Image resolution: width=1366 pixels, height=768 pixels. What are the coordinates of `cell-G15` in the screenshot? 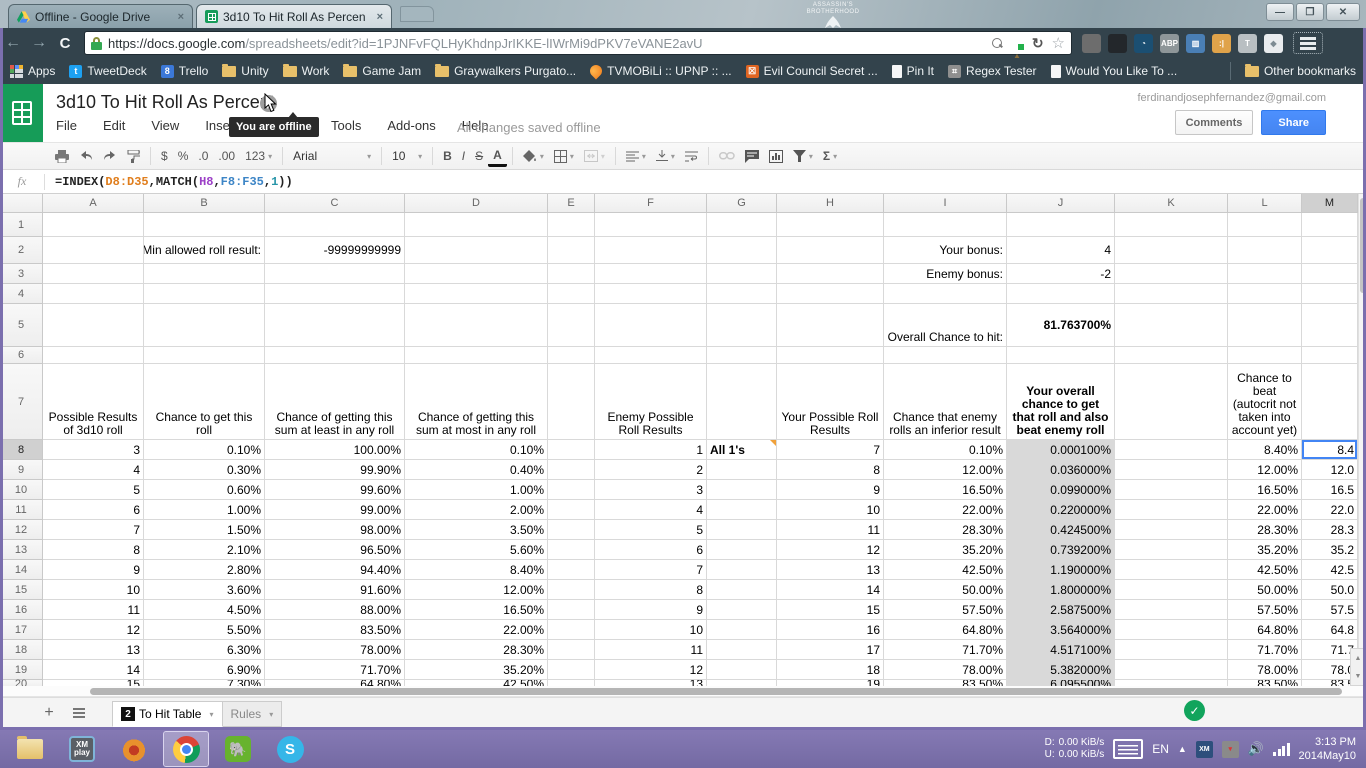 It's located at (742, 590).